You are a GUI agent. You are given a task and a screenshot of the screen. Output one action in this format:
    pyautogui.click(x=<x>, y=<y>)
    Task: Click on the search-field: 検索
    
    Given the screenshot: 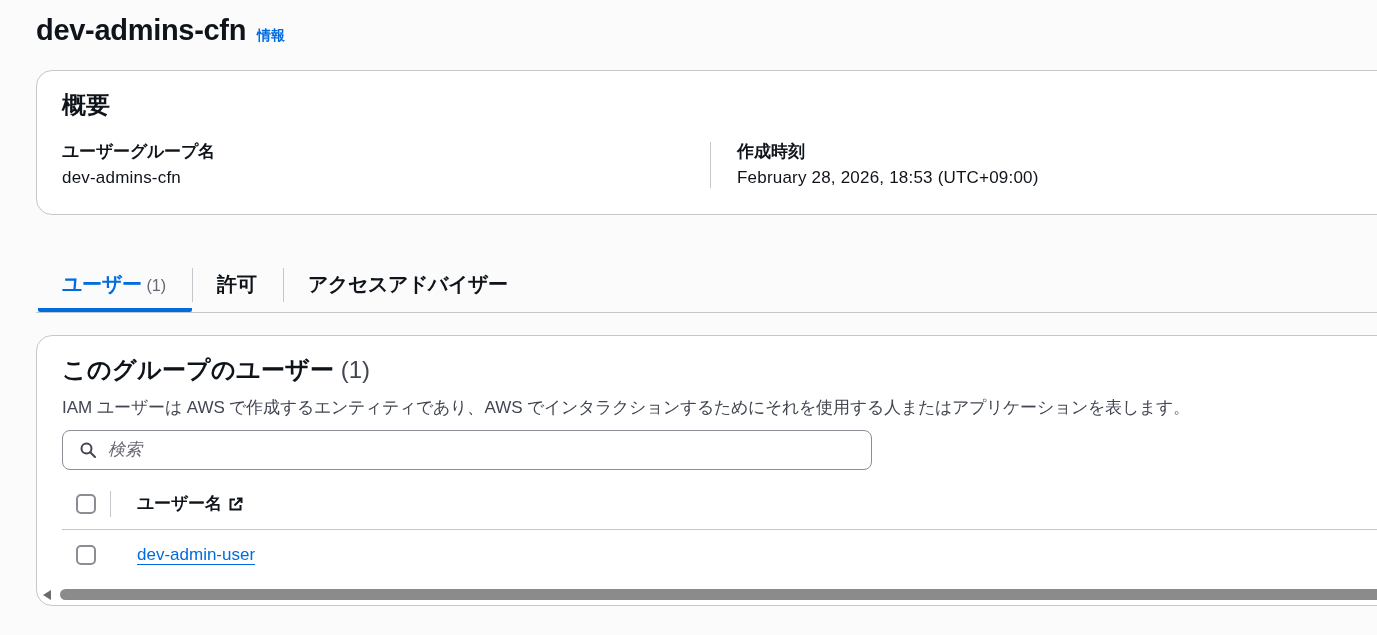 What is the action you would take?
    pyautogui.click(x=467, y=450)
    